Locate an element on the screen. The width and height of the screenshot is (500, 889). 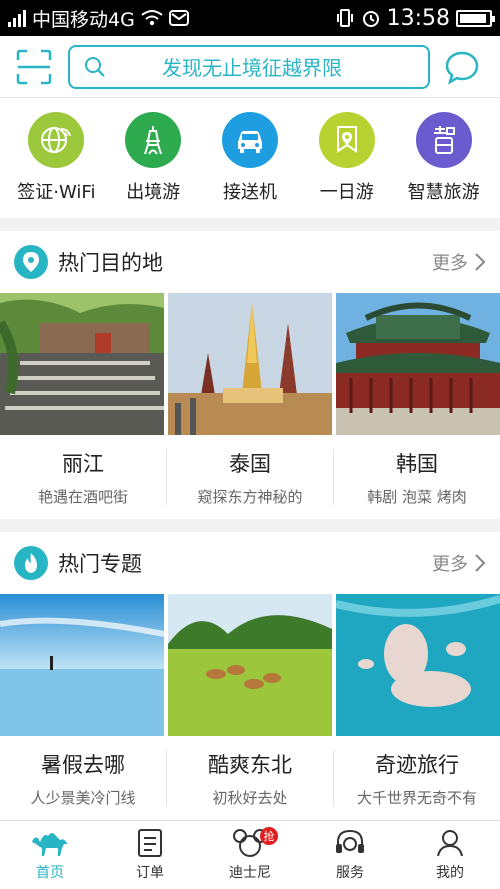
flame-icon is located at coordinates (31, 563).